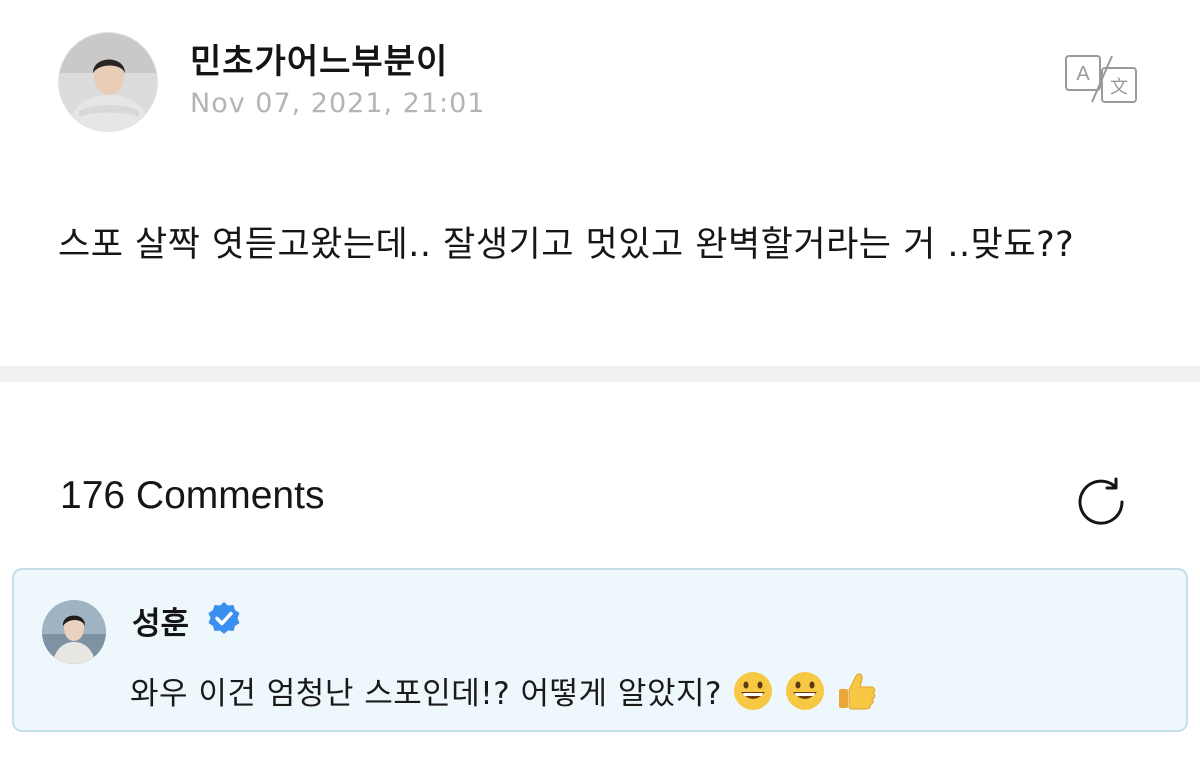 The image size is (1200, 767). I want to click on translate-button: A 文, so click(1102, 79).